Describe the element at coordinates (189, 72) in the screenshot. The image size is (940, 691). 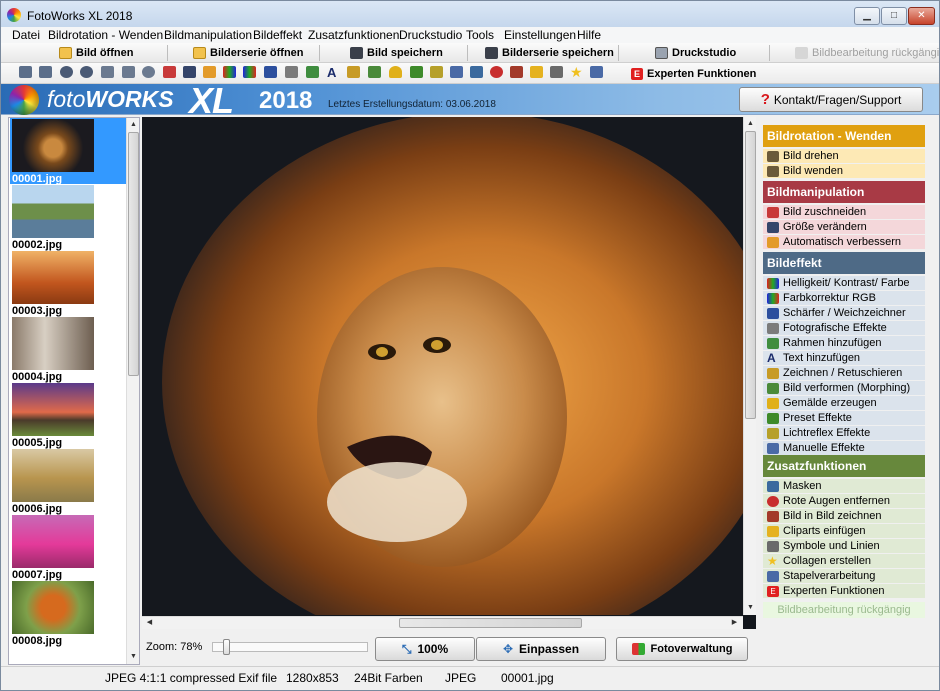
I see `resize-icon` at that location.